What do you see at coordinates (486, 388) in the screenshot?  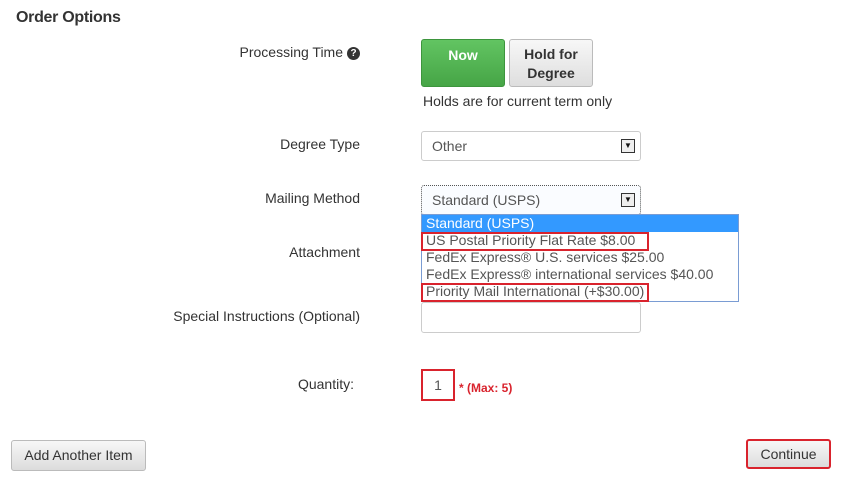 I see `quantity-max-note: * (Max: 5)` at bounding box center [486, 388].